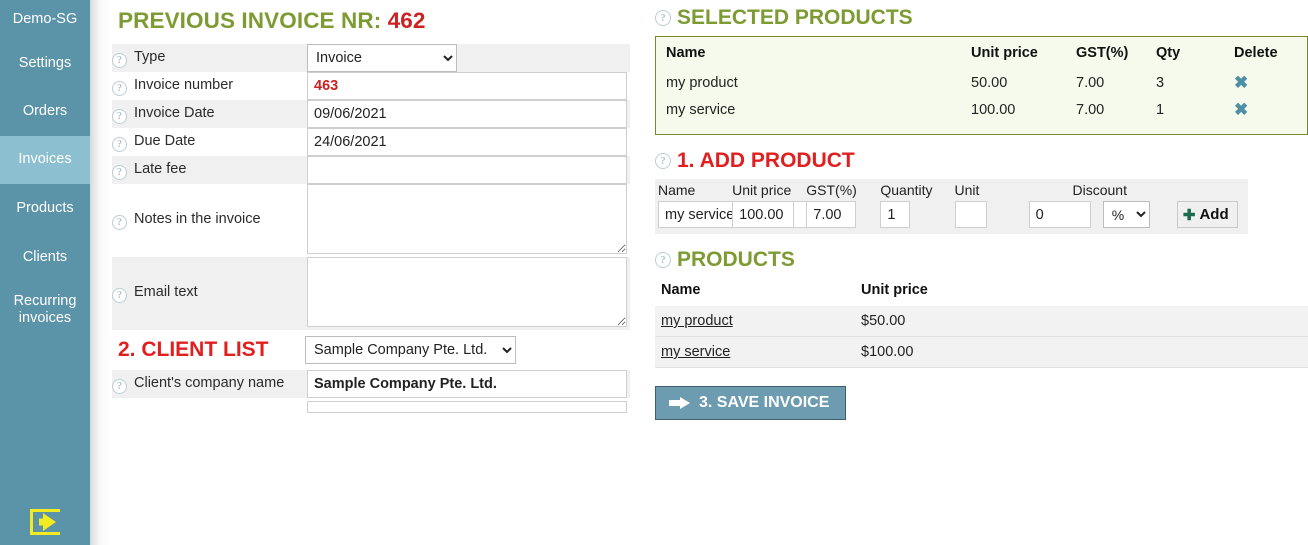 The height and width of the screenshot is (545, 1308). What do you see at coordinates (695, 352) in the screenshot?
I see `product-link: my service` at bounding box center [695, 352].